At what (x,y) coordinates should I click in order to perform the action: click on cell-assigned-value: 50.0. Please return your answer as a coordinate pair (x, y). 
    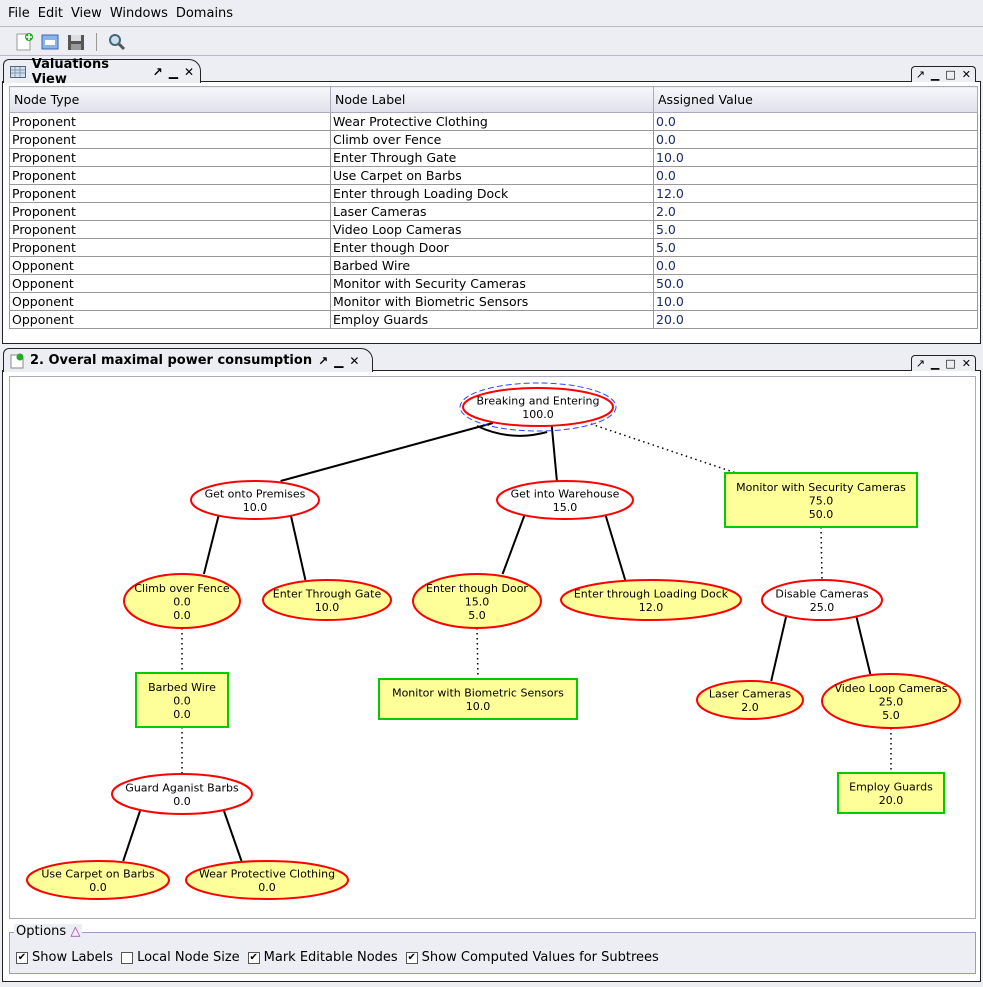
    Looking at the image, I should click on (815, 283).